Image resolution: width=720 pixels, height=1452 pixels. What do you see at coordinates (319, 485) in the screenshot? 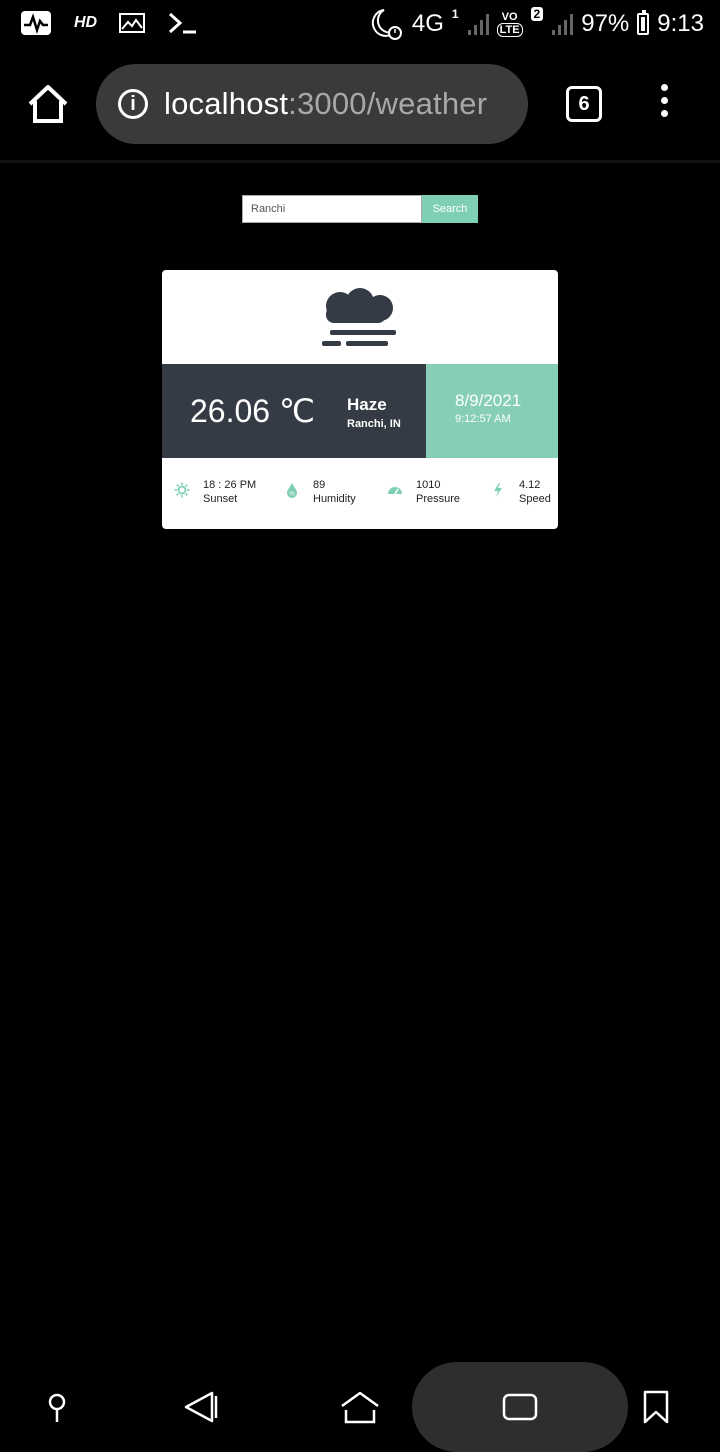
I see `humidity-value: 89` at bounding box center [319, 485].